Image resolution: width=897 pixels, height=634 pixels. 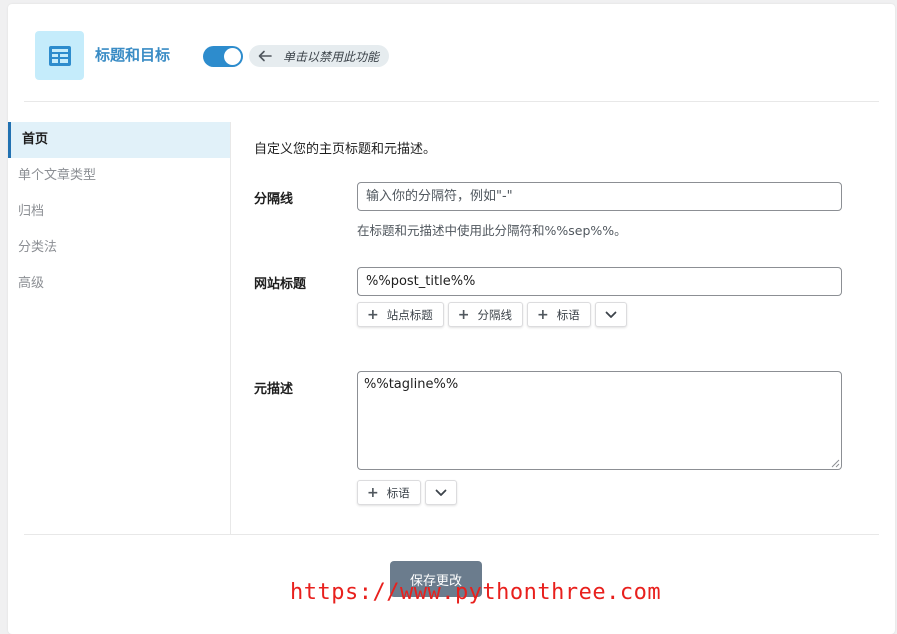 What do you see at coordinates (232, 56) in the screenshot?
I see `toggle-knob` at bounding box center [232, 56].